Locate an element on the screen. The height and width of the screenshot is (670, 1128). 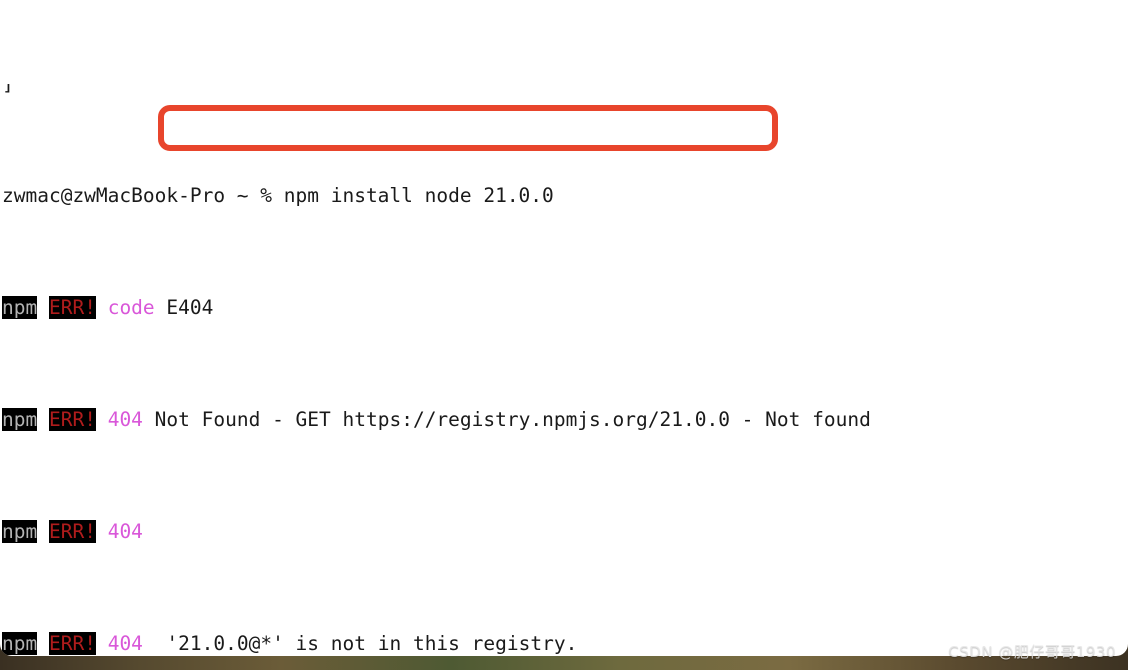
err-code: code is located at coordinates (131, 307).